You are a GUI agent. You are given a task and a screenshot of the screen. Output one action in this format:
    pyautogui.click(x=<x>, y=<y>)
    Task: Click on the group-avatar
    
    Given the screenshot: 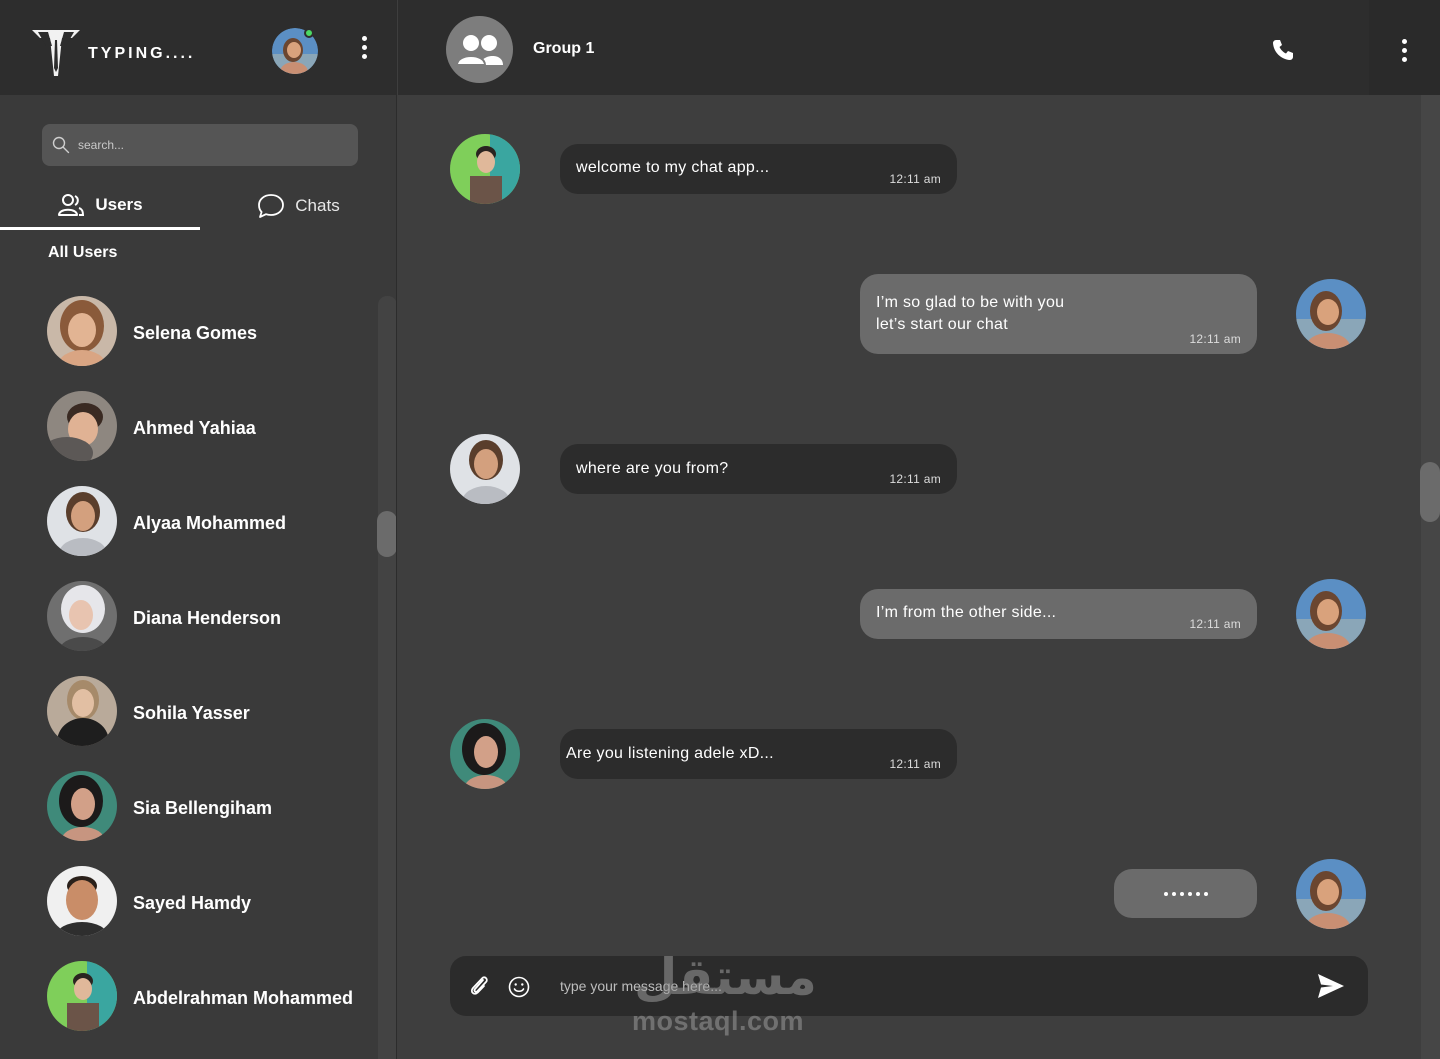 What is the action you would take?
    pyautogui.click(x=479, y=49)
    